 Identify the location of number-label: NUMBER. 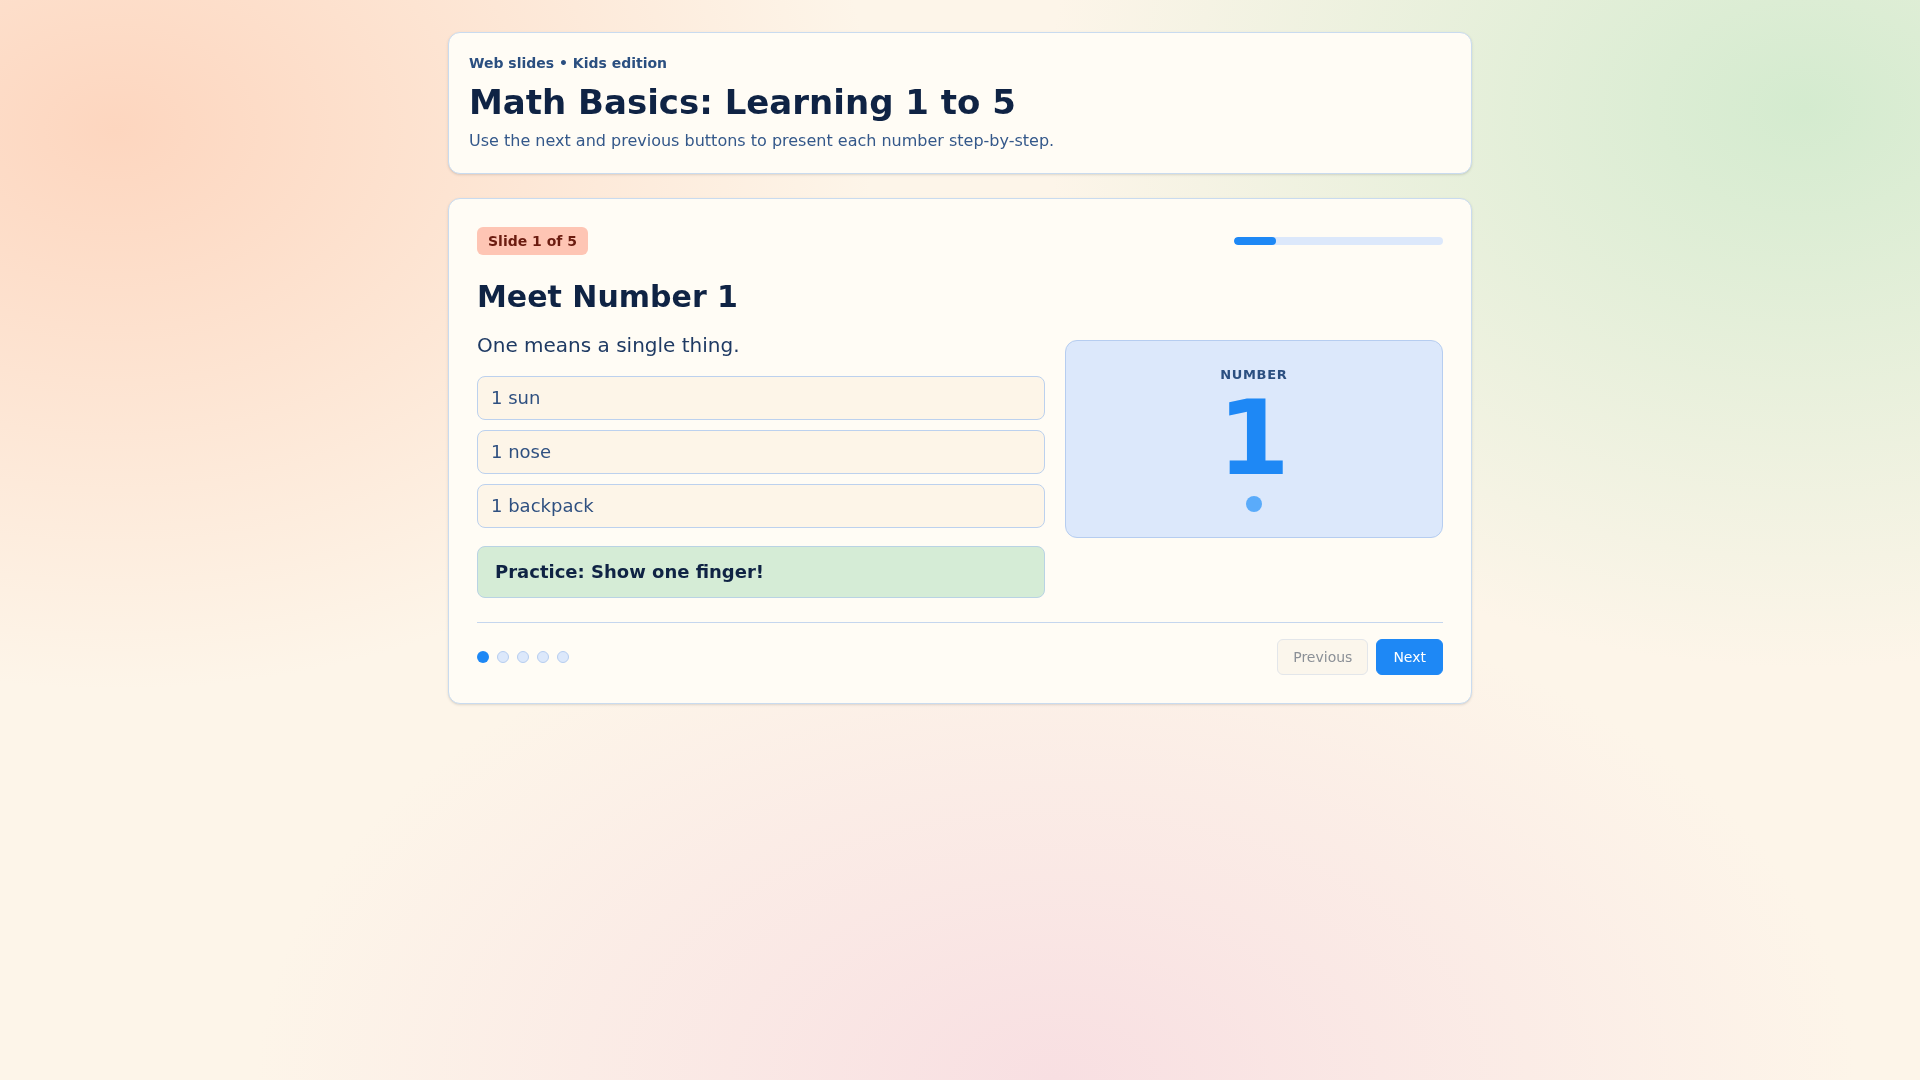
(1254, 375).